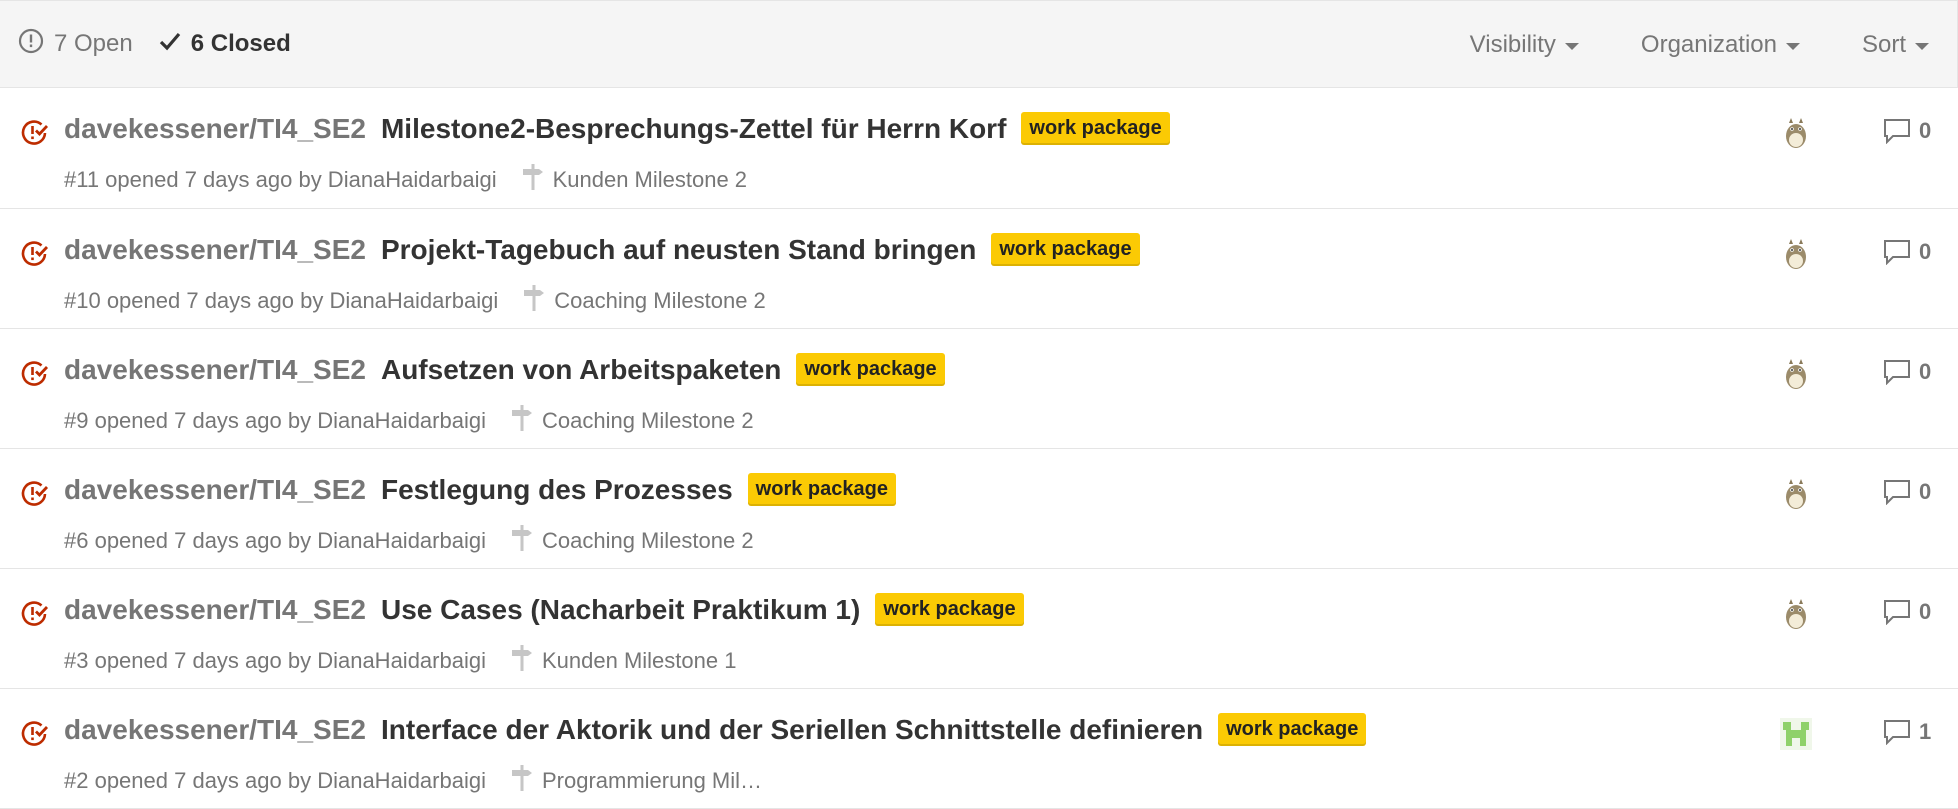 This screenshot has height=809, width=1958. I want to click on check-icon, so click(170, 44).